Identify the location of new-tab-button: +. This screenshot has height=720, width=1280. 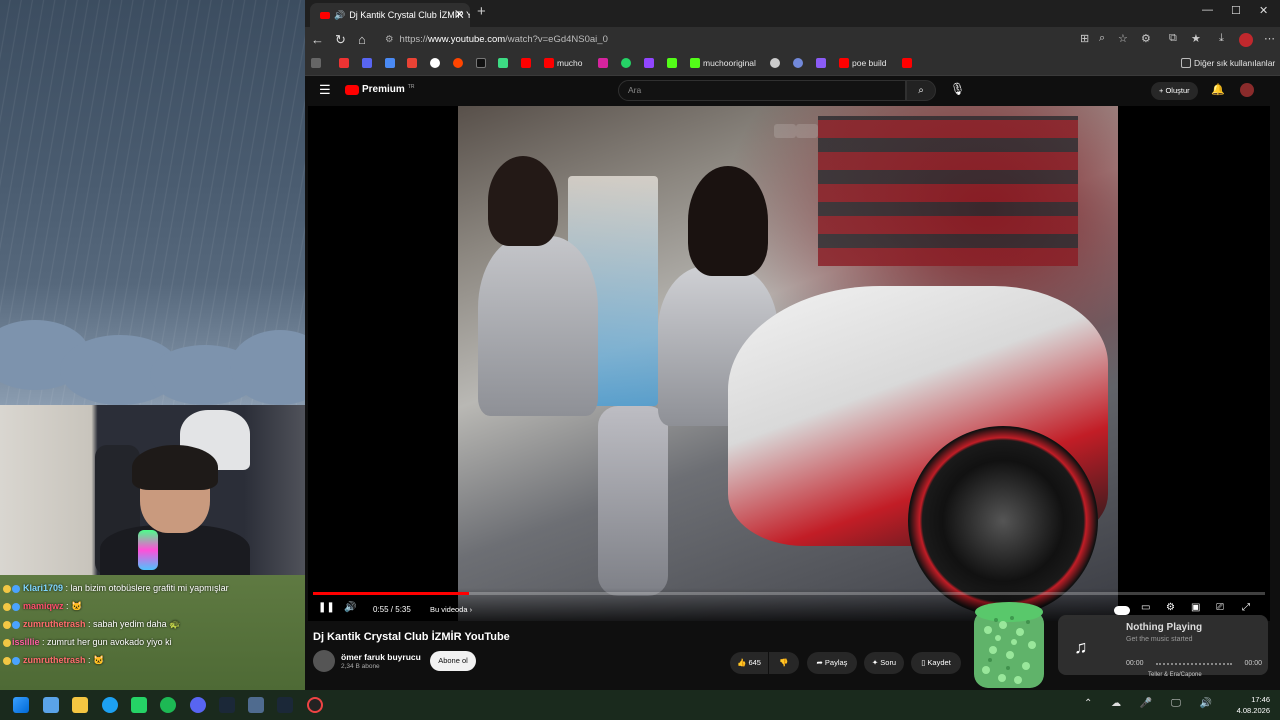
(481, 11).